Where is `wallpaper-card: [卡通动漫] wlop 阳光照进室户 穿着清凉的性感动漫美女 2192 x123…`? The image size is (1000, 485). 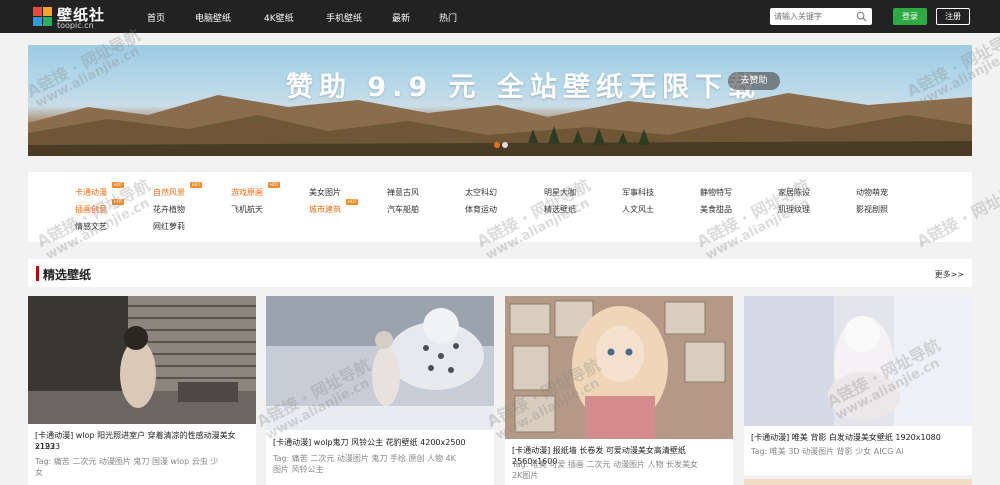
wallpaper-card: [卡通动漫] wlop 阳光照进室户 穿着清凉的性感动漫美女 2192 x123… is located at coordinates (142, 390).